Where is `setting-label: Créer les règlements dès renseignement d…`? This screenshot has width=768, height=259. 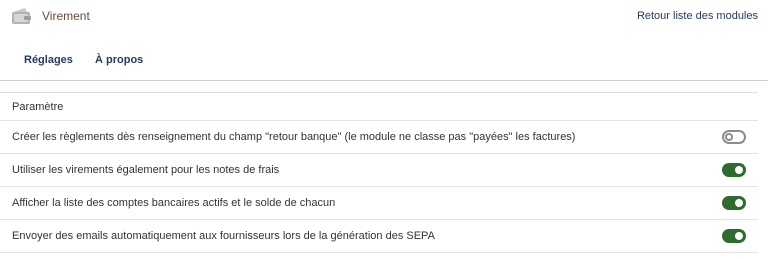 setting-label: Créer les règlements dès renseignement d… is located at coordinates (294, 137).